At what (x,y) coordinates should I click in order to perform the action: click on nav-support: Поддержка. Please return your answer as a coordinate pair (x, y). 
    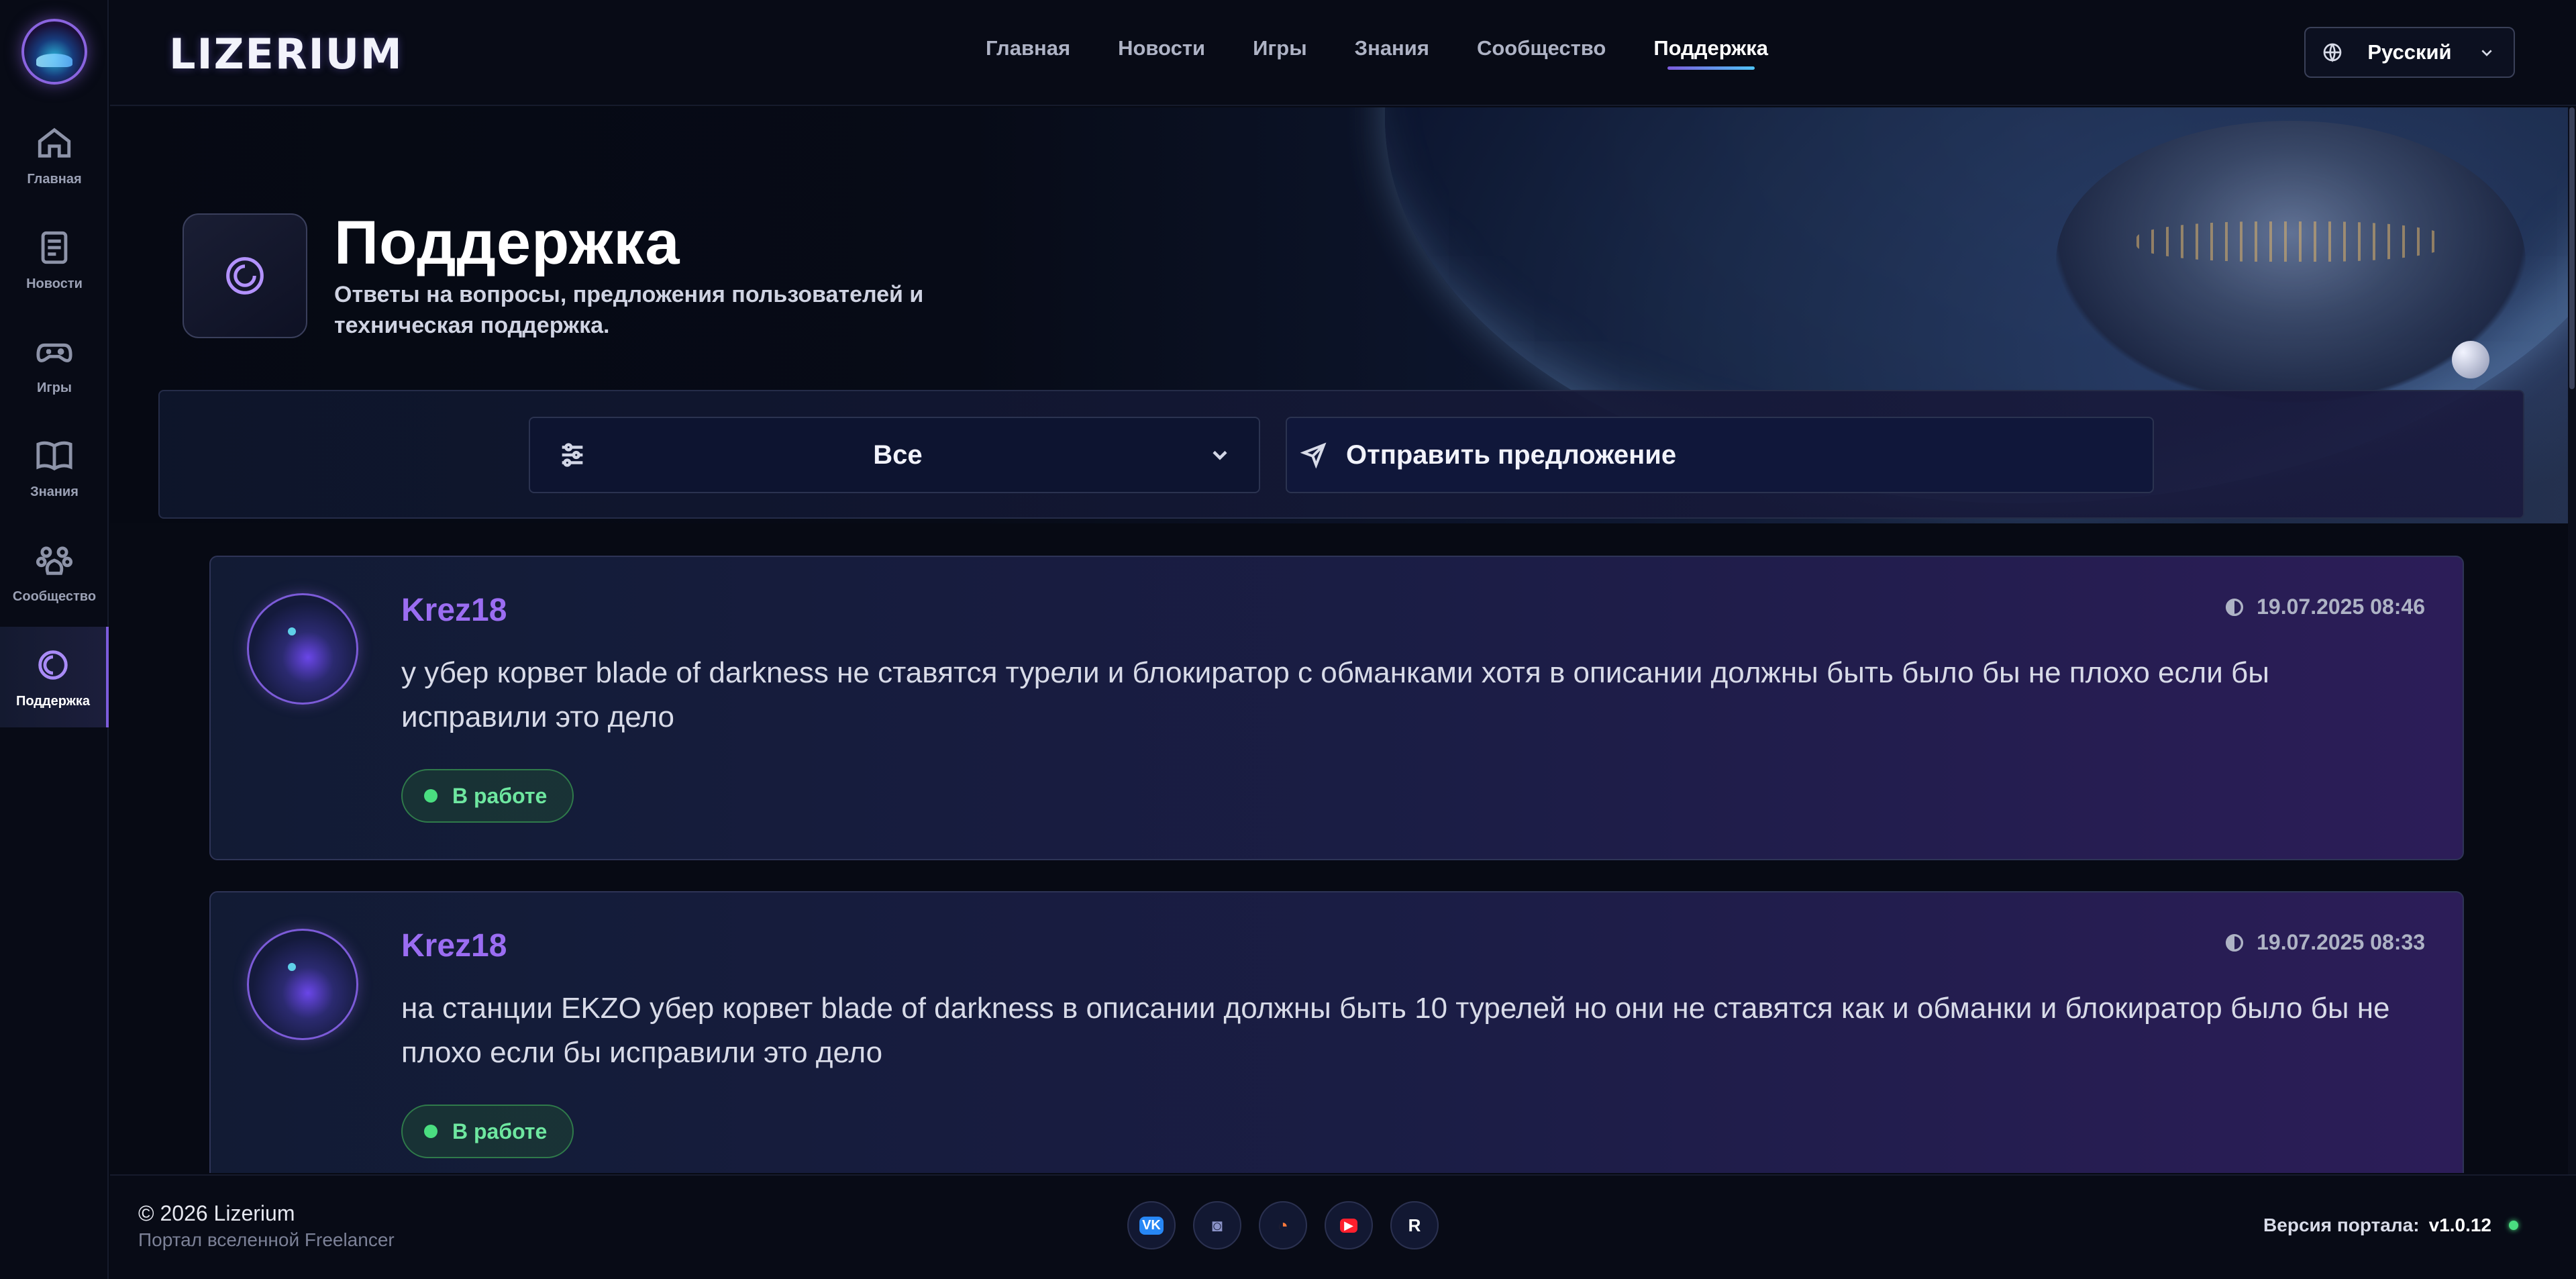
    Looking at the image, I should click on (1710, 53).